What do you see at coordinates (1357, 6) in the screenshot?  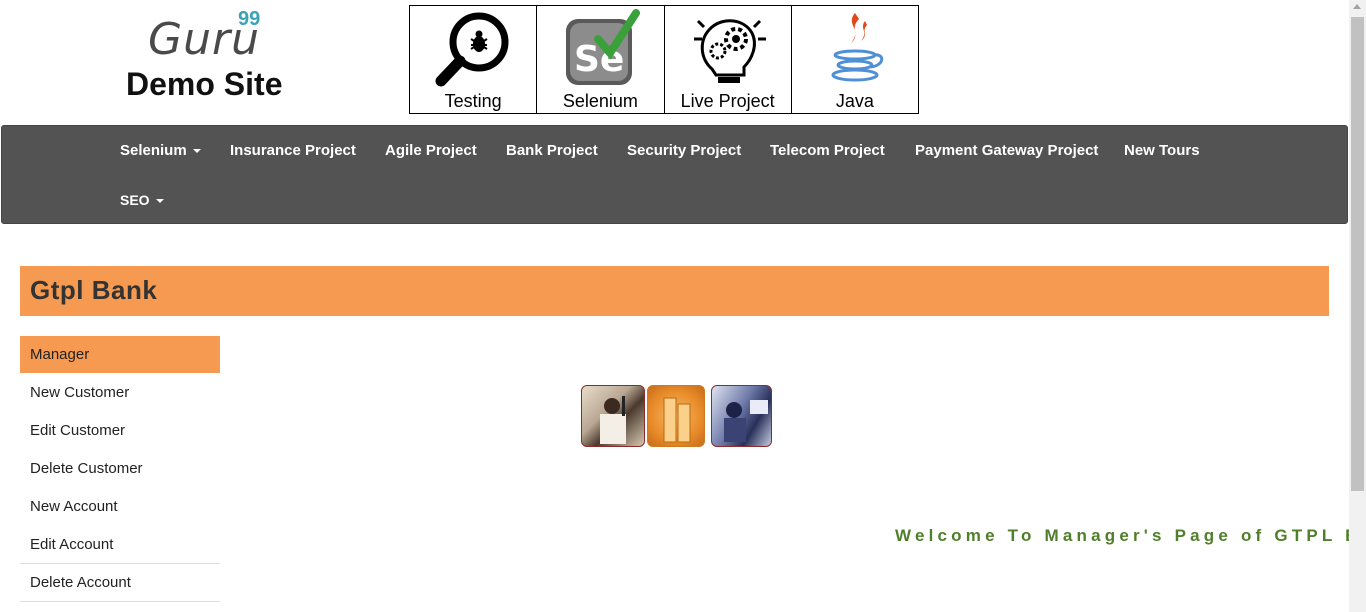 I see `scroll-up-arrow-icon` at bounding box center [1357, 6].